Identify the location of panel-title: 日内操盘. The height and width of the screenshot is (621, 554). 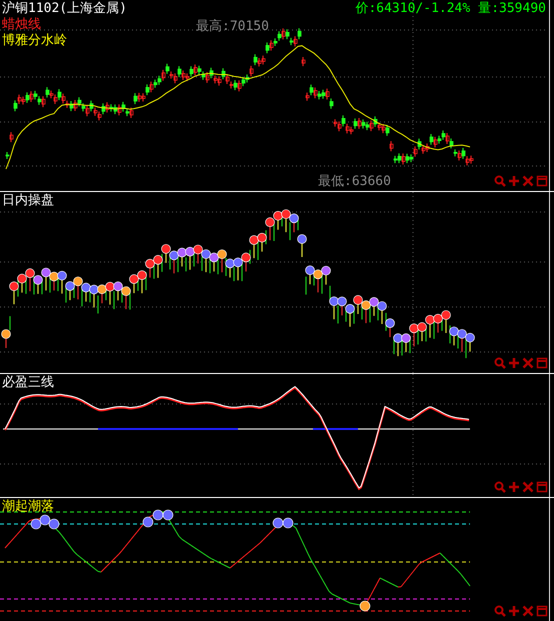
(28, 201).